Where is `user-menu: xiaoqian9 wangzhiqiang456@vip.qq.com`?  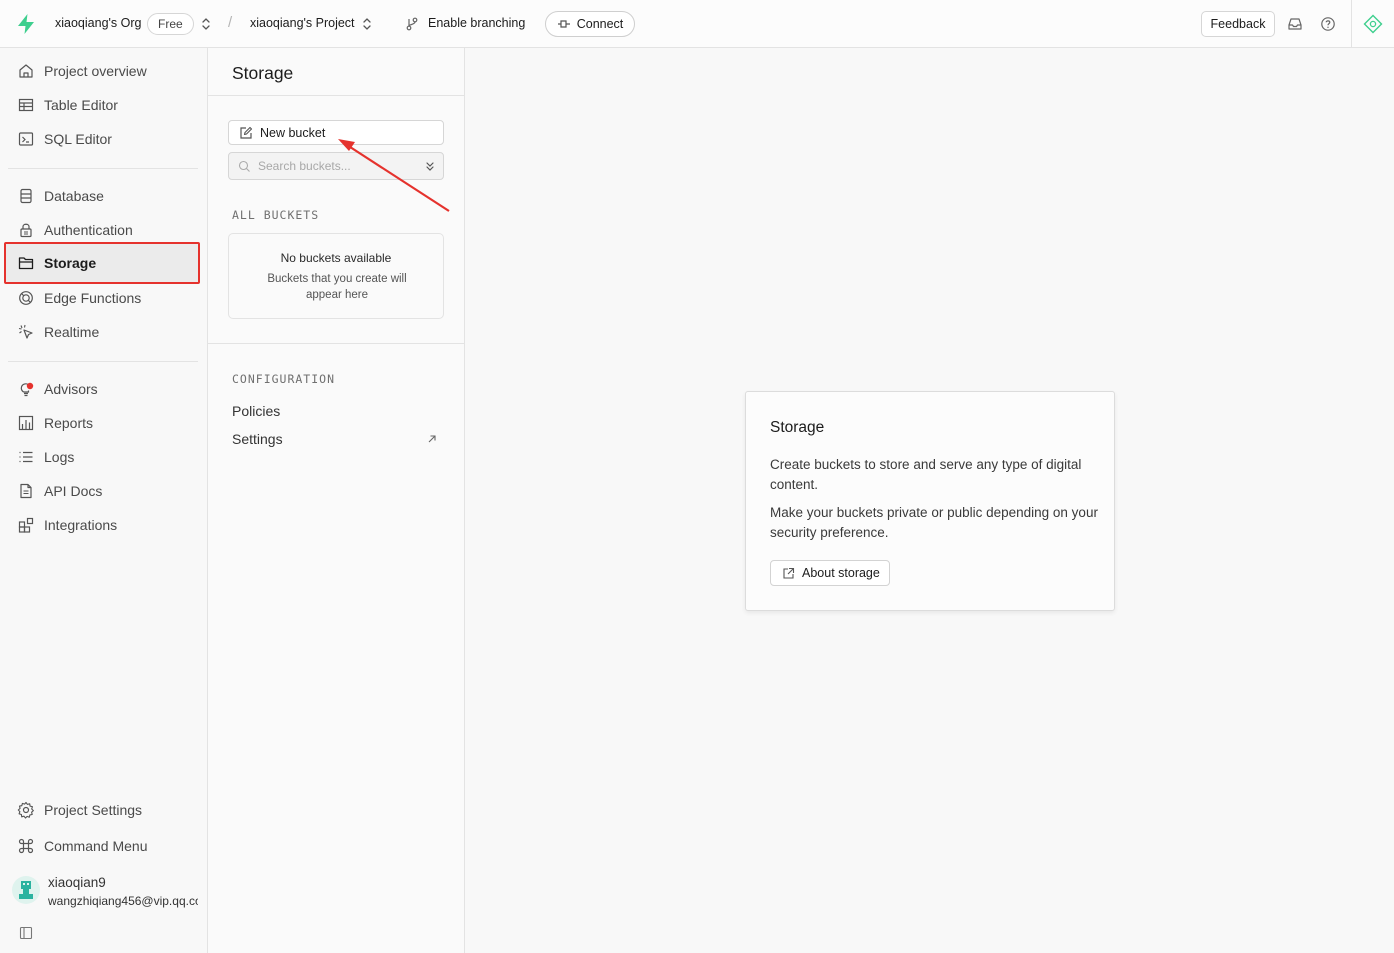 user-menu: xiaoqian9 wangzhiqiang456@vip.qq.com is located at coordinates (107, 894).